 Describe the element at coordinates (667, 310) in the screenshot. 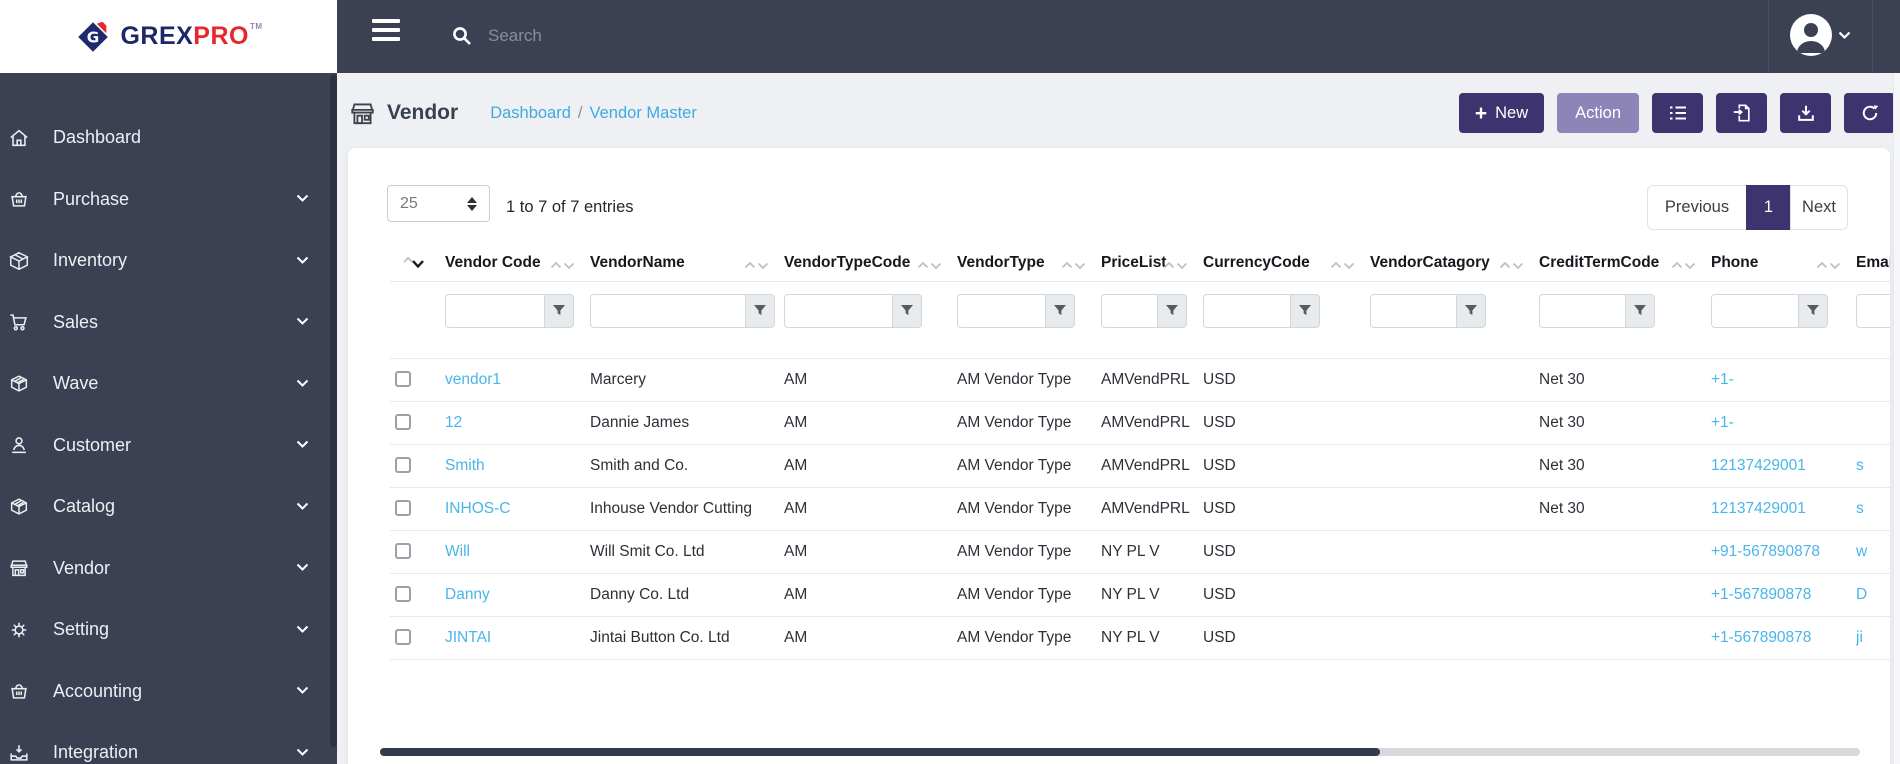

I see `filter-input-vendor-name` at that location.